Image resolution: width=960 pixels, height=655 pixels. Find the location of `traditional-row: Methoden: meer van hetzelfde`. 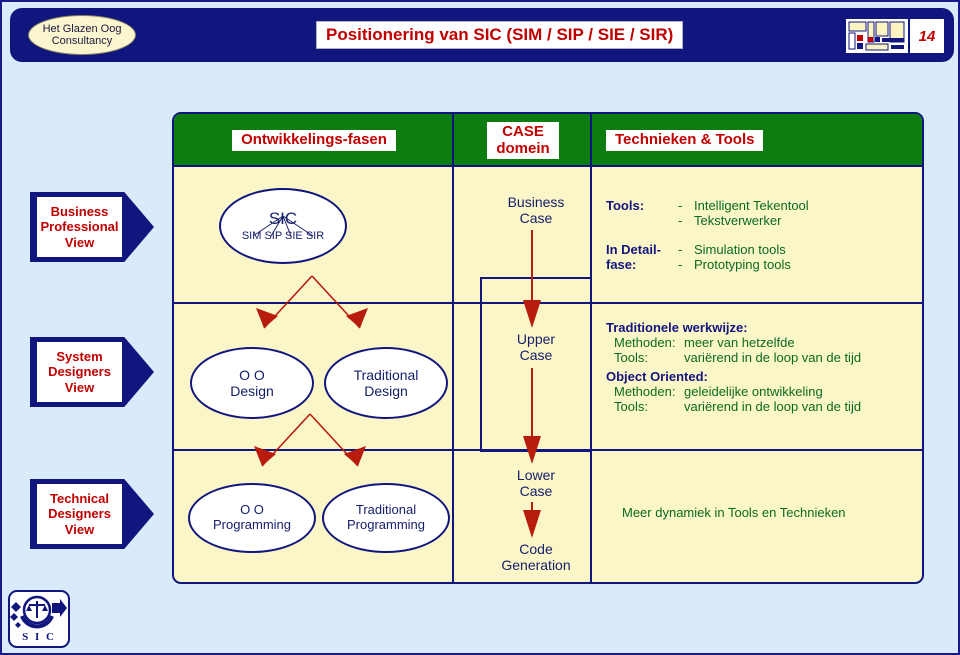

traditional-row: Methoden: meer van hetzelfde is located at coordinates (766, 342).